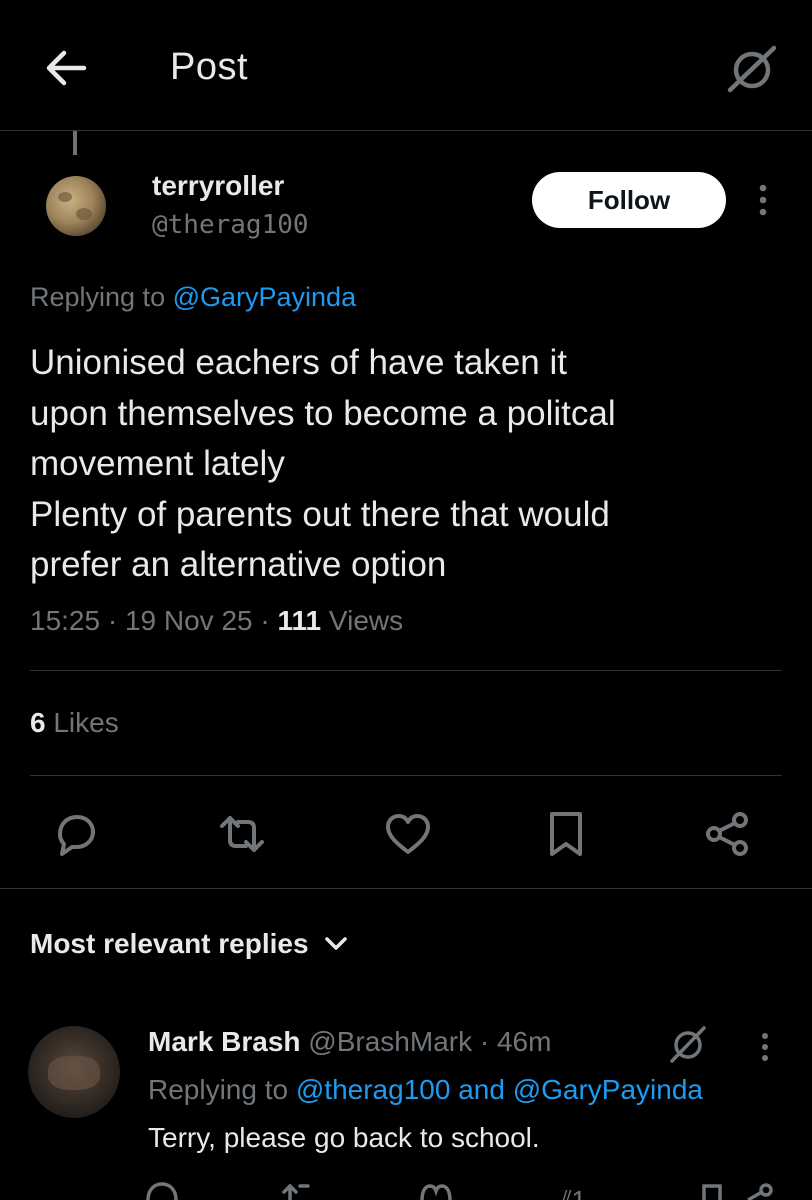 This screenshot has height=1200, width=812. I want to click on replies-sort-dropdown: Most relevant replies, so click(189, 944).